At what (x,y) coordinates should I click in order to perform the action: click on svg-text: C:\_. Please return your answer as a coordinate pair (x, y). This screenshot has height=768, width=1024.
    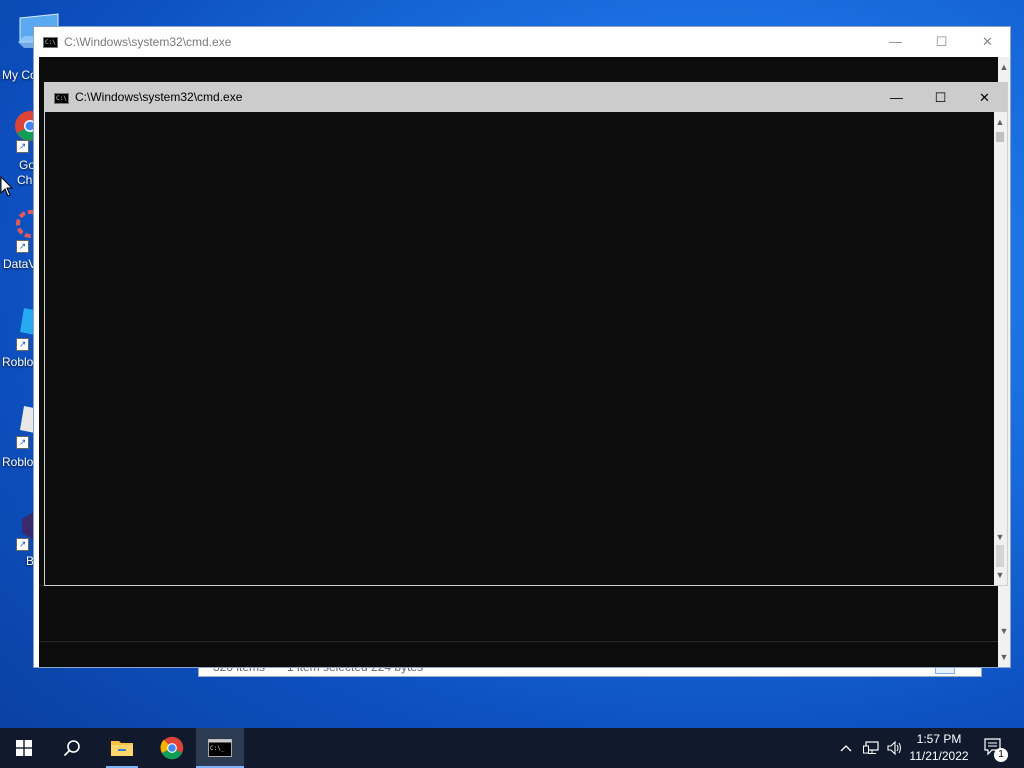
    Looking at the image, I should click on (217, 748).